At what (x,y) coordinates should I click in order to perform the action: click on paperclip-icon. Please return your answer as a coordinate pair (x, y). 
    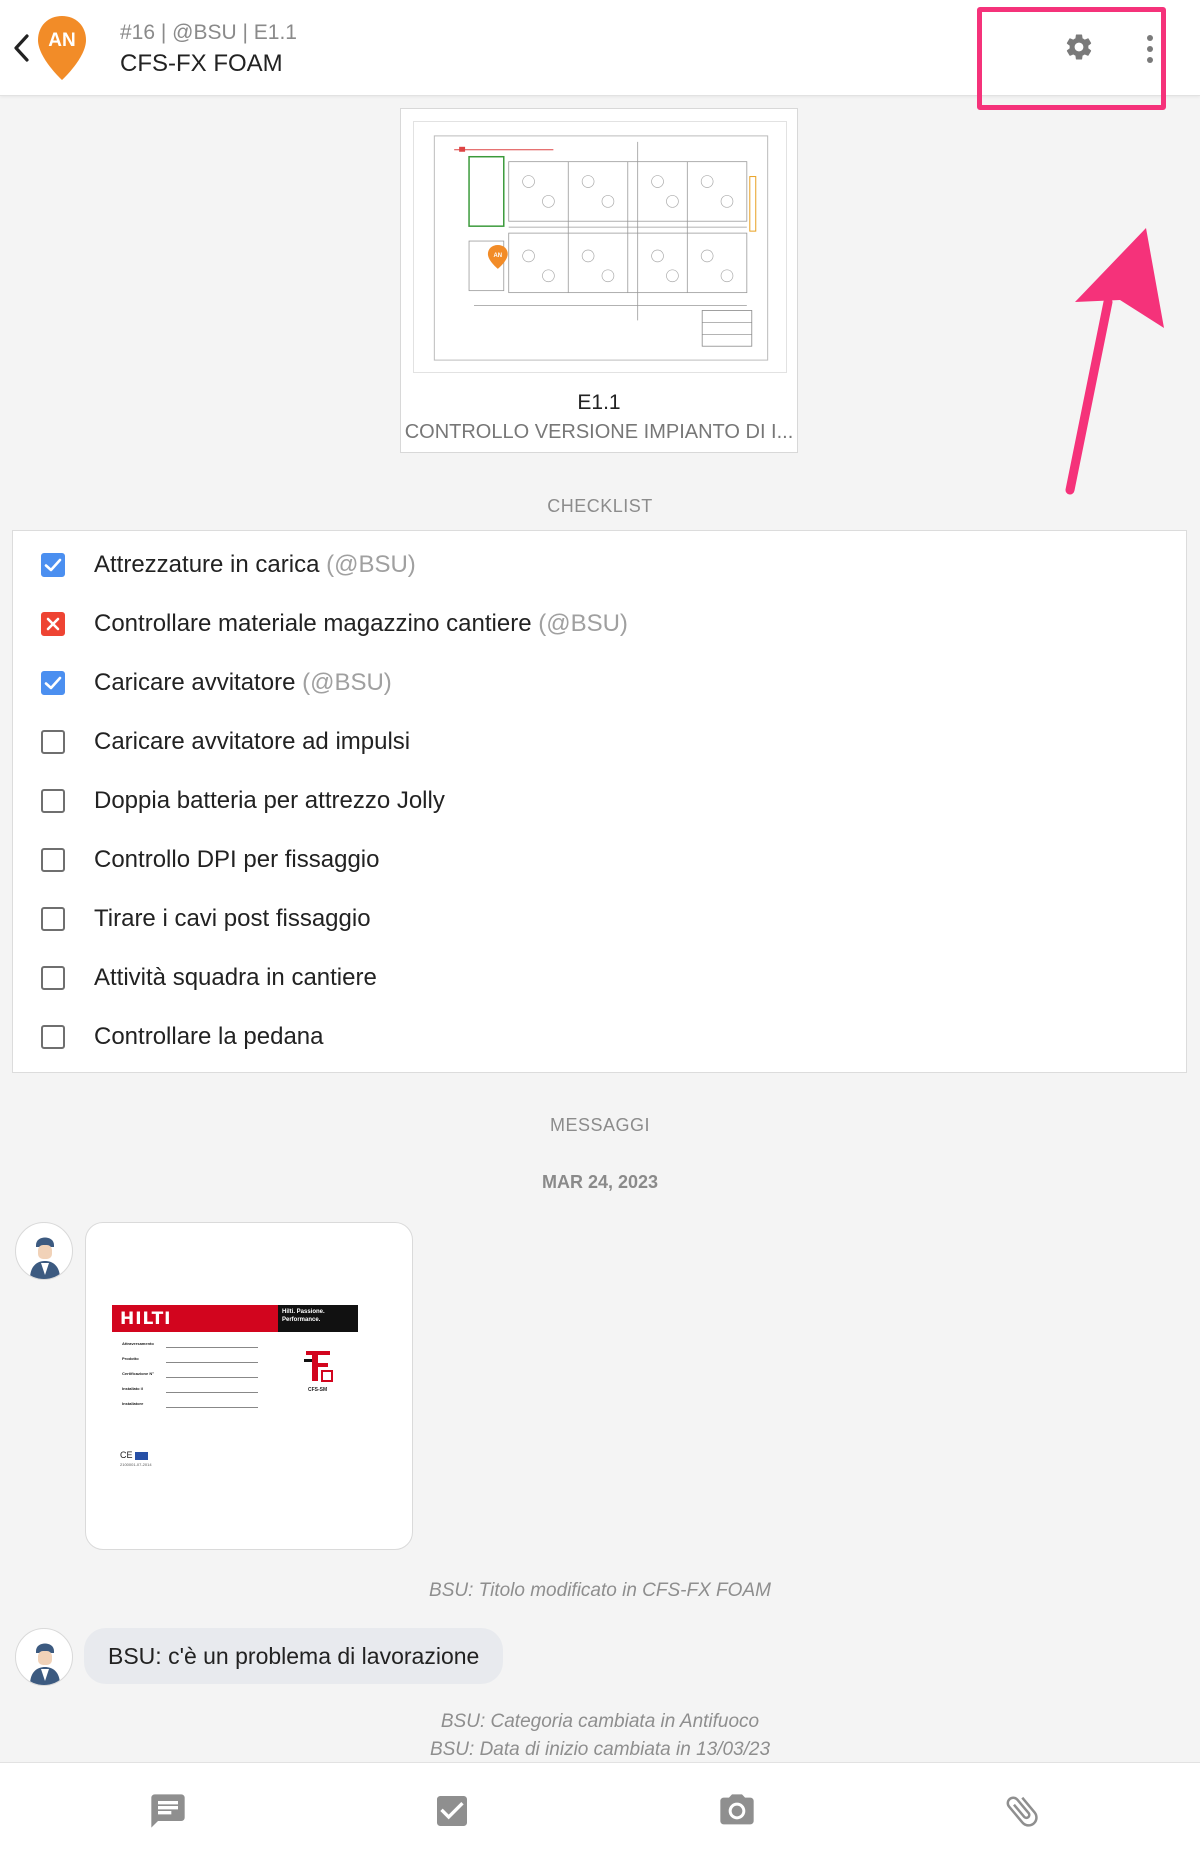
    Looking at the image, I should click on (1022, 1811).